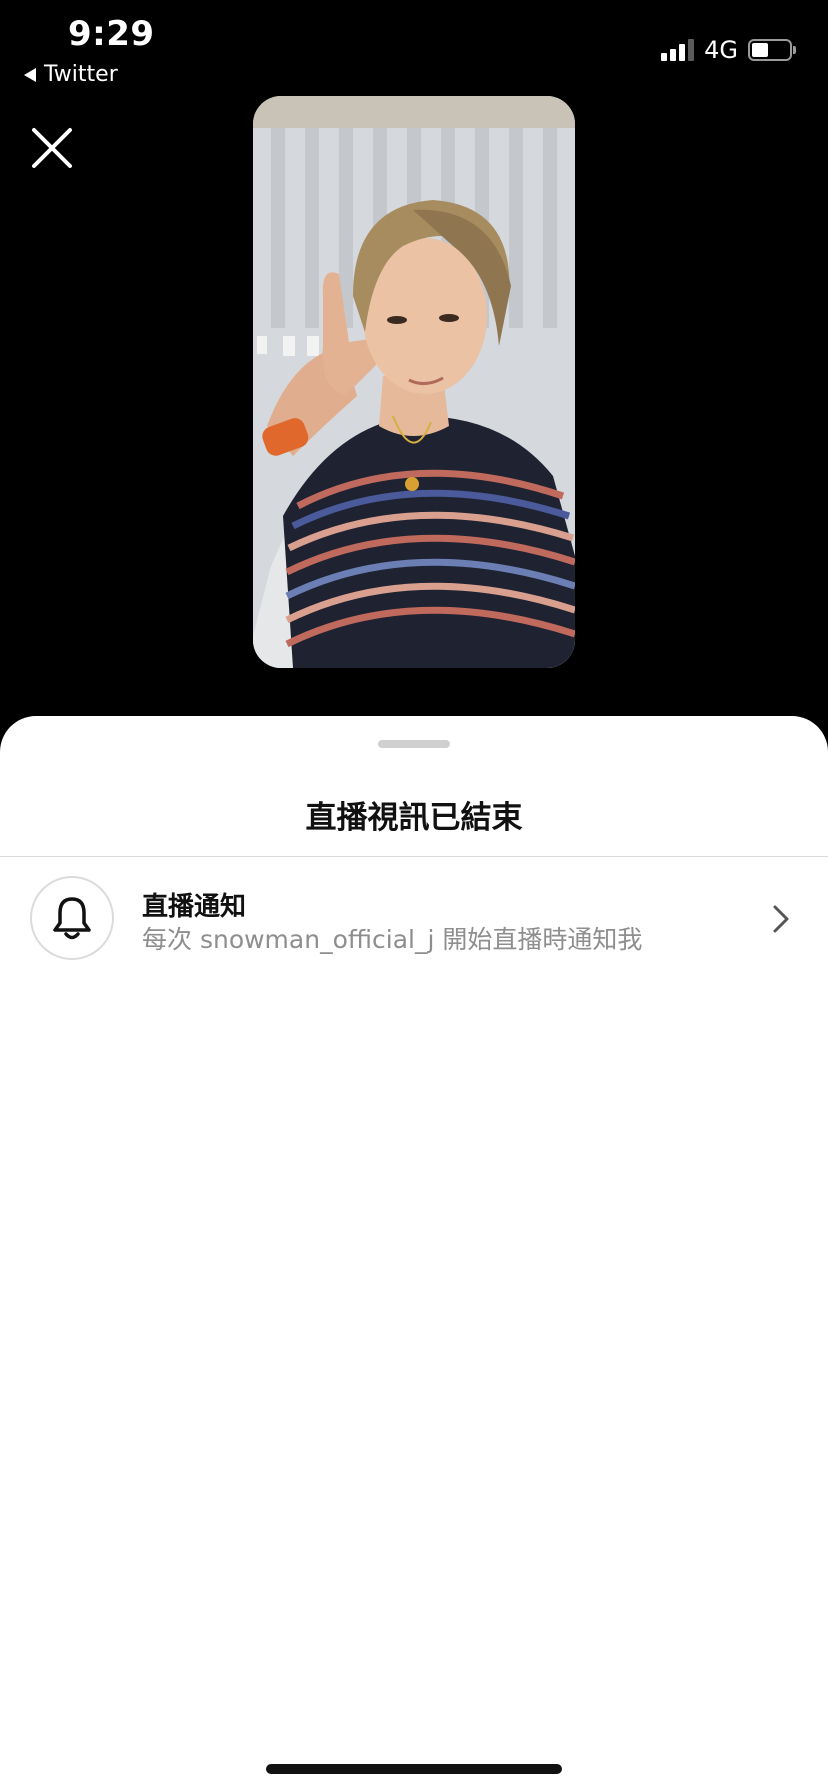 This screenshot has width=828, height=1792. Describe the element at coordinates (414, 916) in the screenshot. I see `live-notifications-row: 直播通知 每次 snowman_official_j 開始直播時通知我` at that location.